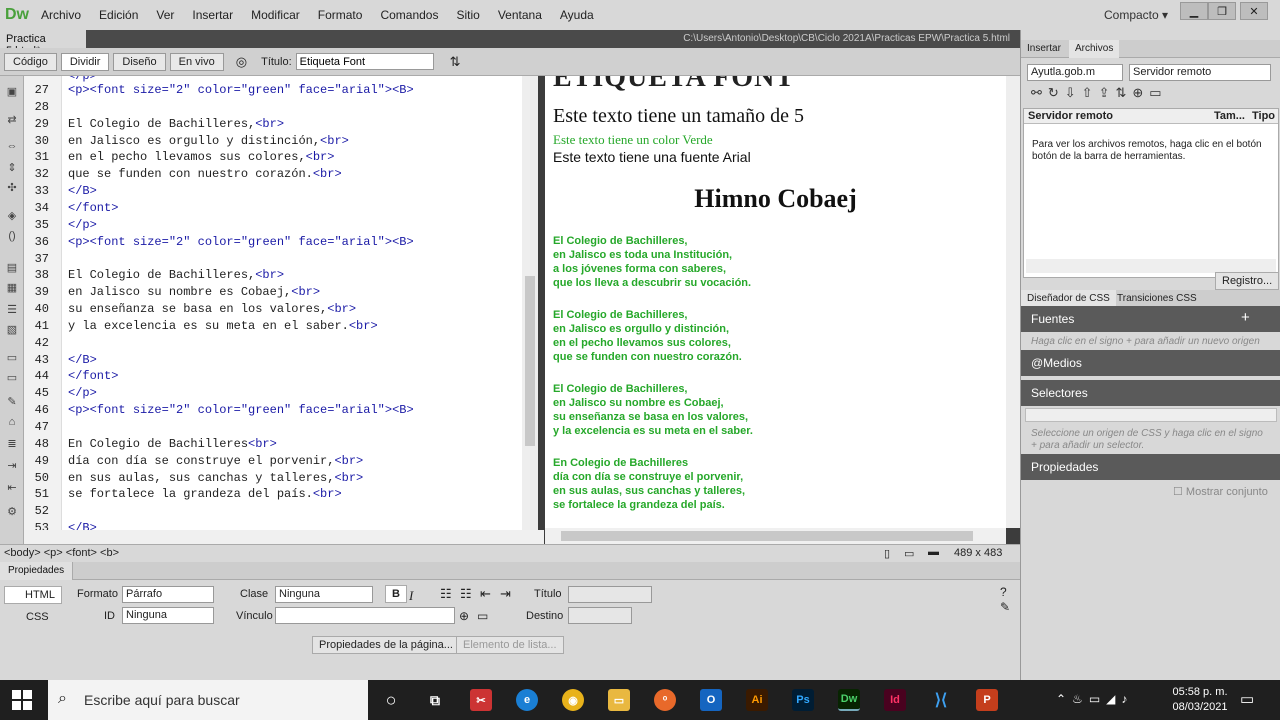 Image resolution: width=1280 pixels, height=720 pixels. Describe the element at coordinates (610, 594) in the screenshot. I see `title-attr-input` at that location.